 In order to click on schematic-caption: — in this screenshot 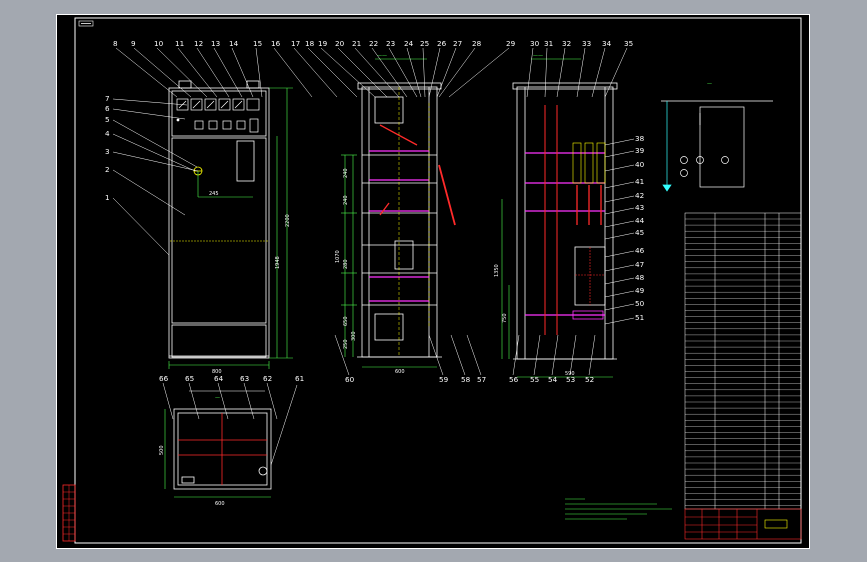, I will do `click(709, 84)`.